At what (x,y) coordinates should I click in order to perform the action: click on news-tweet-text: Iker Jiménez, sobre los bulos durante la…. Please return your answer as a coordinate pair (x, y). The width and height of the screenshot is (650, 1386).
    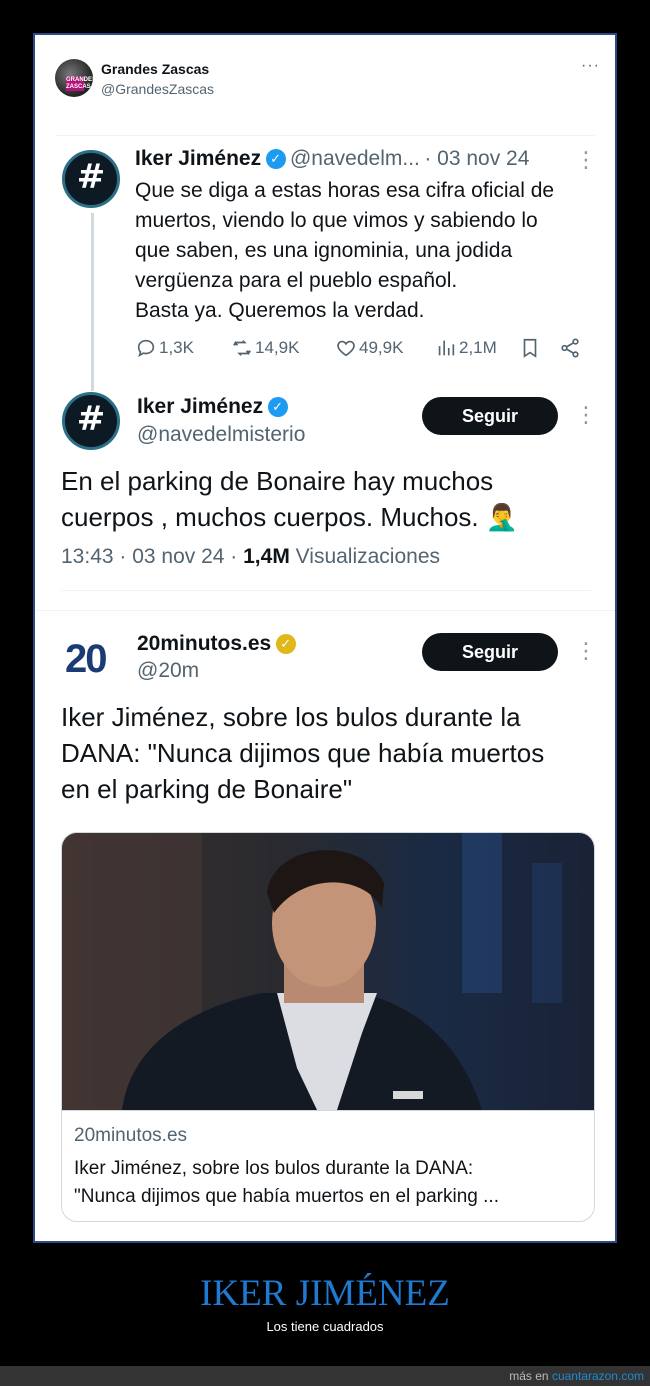
    Looking at the image, I should click on (326, 753).